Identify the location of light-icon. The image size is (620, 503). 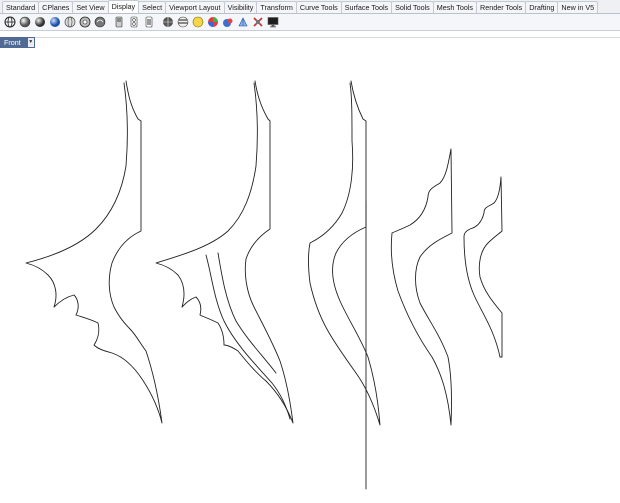
(257, 22).